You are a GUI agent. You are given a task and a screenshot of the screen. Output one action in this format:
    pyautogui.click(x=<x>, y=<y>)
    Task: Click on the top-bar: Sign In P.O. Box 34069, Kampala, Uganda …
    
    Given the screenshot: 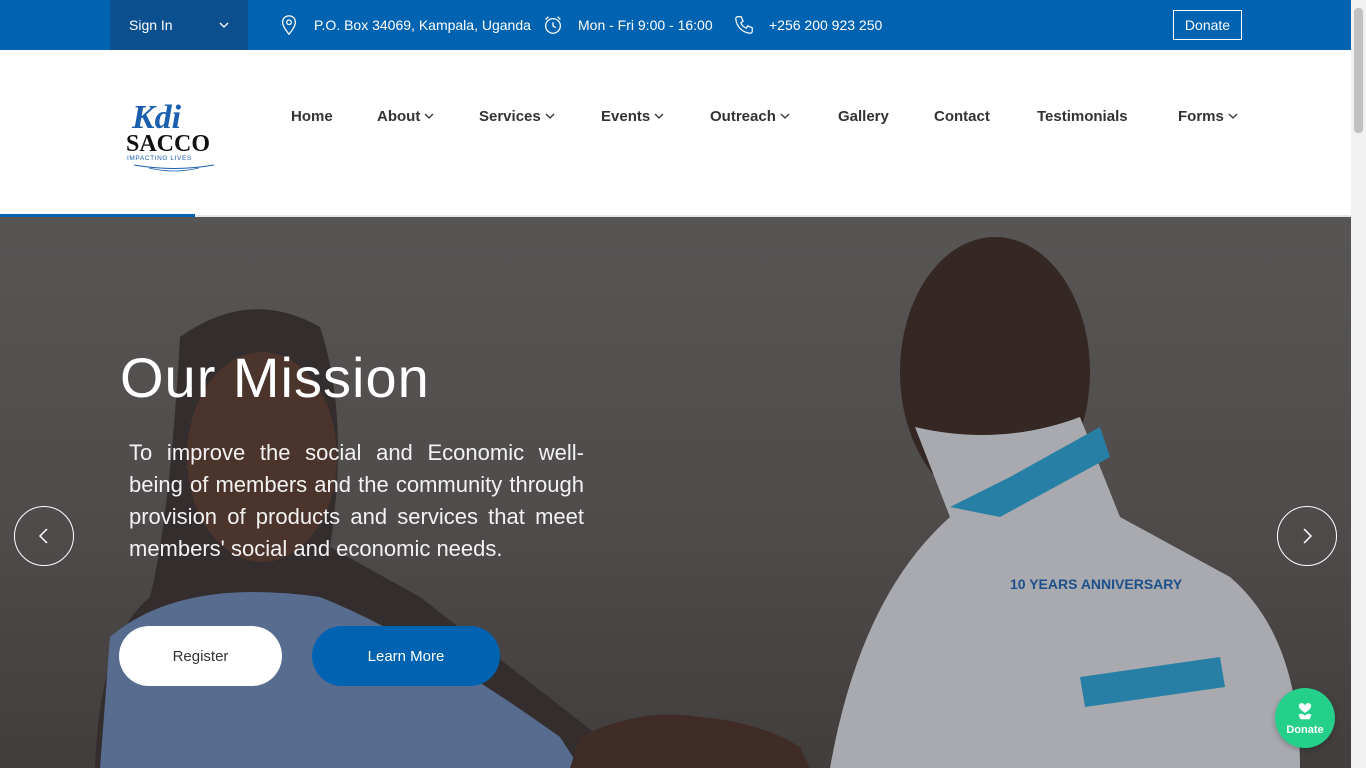 What is the action you would take?
    pyautogui.click(x=675, y=25)
    